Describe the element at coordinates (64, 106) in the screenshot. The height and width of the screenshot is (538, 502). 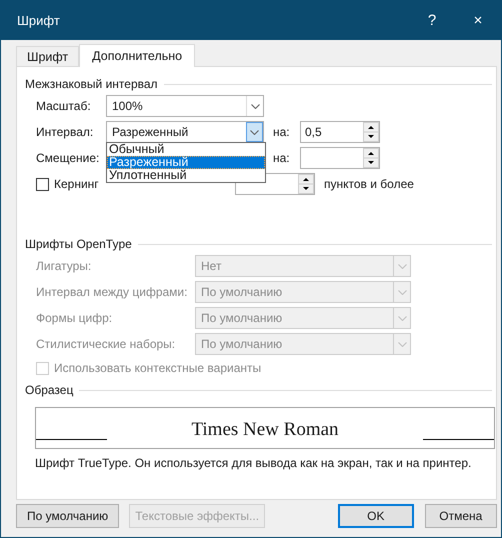
I see `field-label: Масштаб:` at that location.